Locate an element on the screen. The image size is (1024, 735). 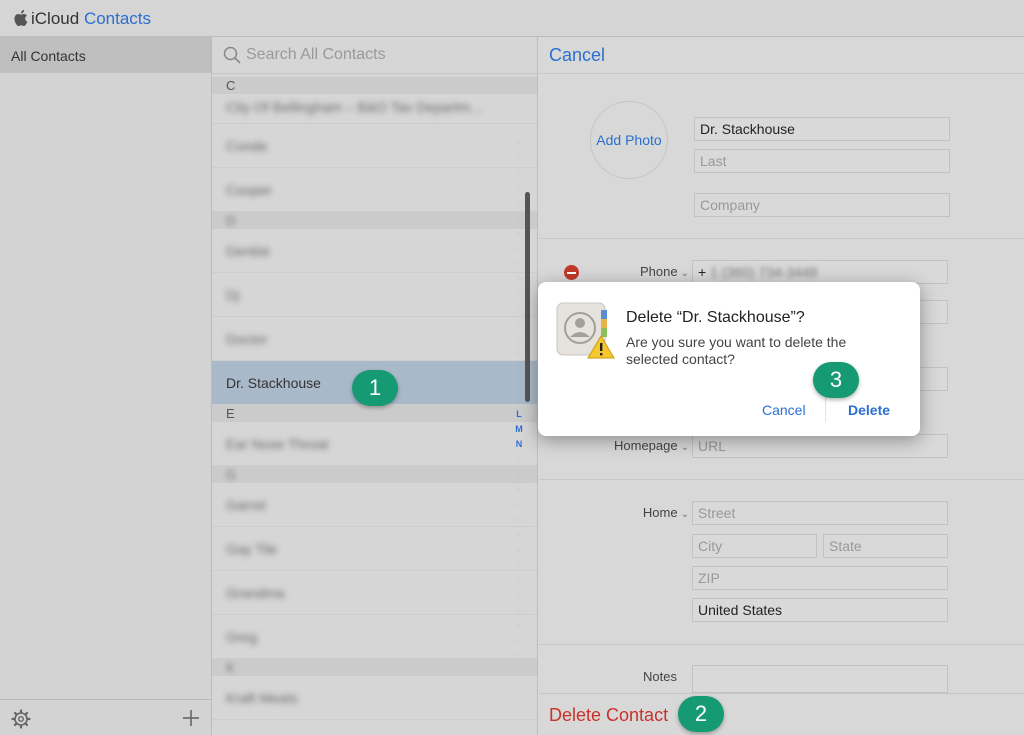
list-item: Dj is located at coordinates (374, 295).